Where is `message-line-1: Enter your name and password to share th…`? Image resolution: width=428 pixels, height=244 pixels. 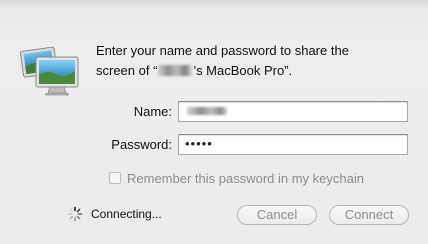
message-line-1: Enter your name and password to share th… is located at coordinates (222, 50).